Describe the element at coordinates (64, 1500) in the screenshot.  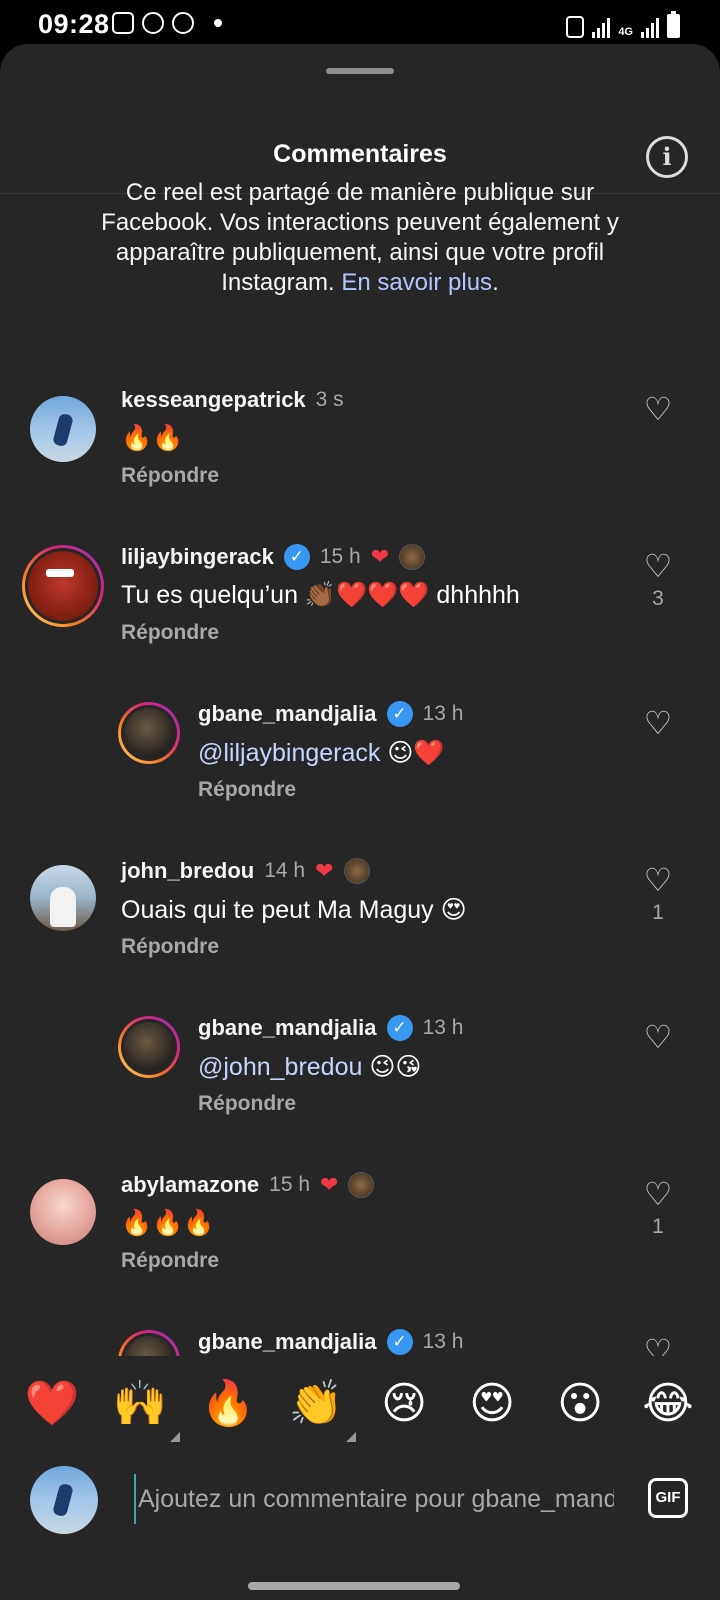
I see `my-avatar` at that location.